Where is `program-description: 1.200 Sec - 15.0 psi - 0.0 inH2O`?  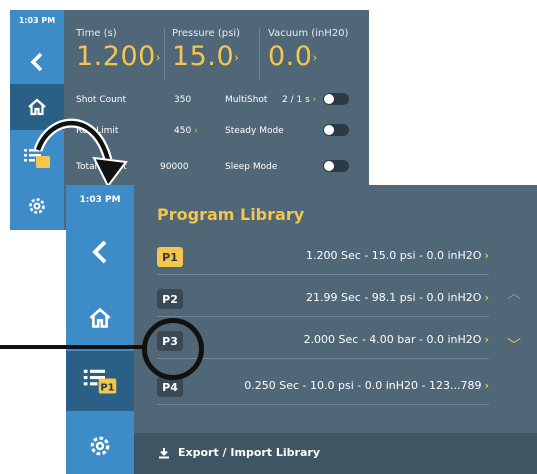
program-description: 1.200 Sec - 15.0 psi - 0.0 inH2O is located at coordinates (394, 255).